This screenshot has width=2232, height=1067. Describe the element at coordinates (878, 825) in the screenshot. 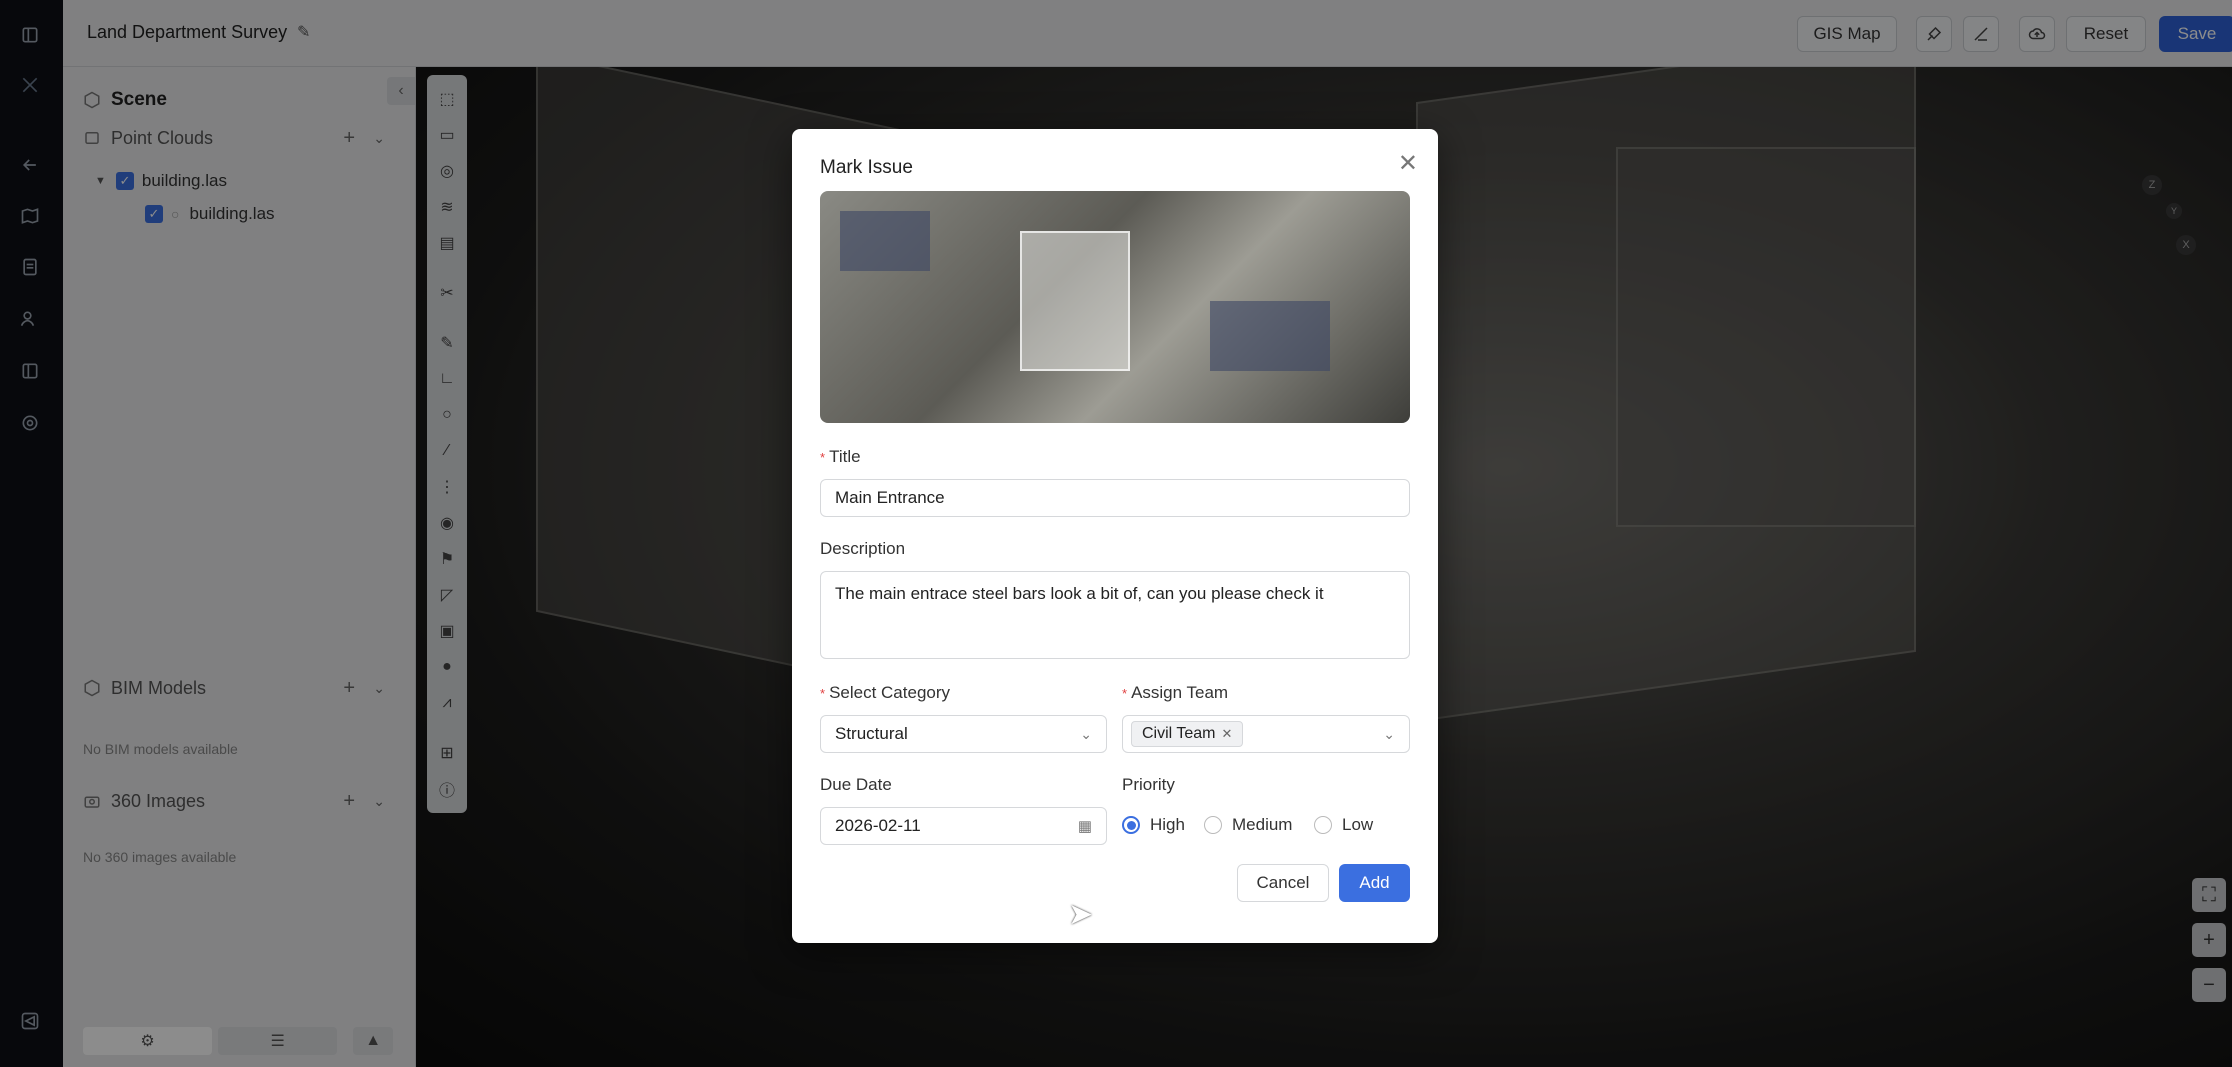

I see `due-date-value: 2026-02-11` at that location.